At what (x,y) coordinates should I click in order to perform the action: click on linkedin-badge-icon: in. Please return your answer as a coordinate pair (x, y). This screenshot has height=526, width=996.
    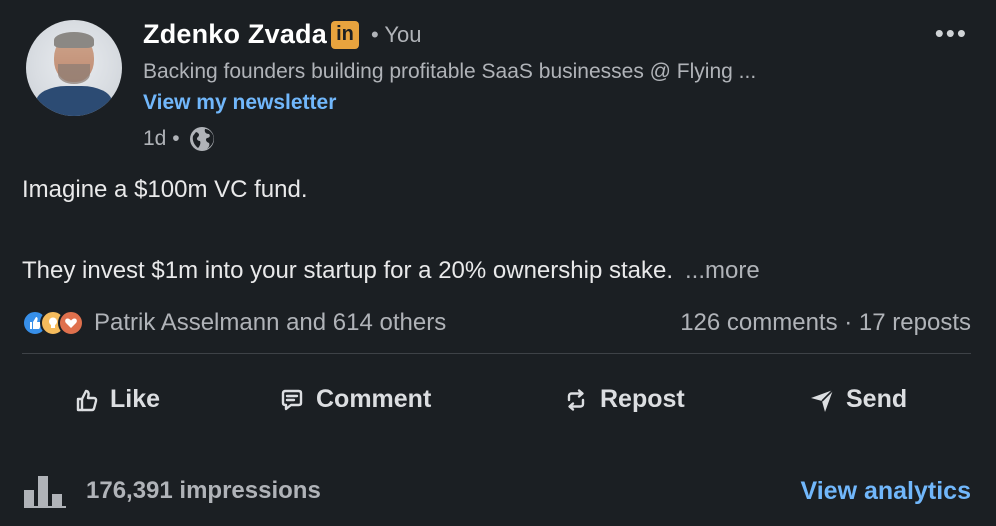
    Looking at the image, I should click on (344, 34).